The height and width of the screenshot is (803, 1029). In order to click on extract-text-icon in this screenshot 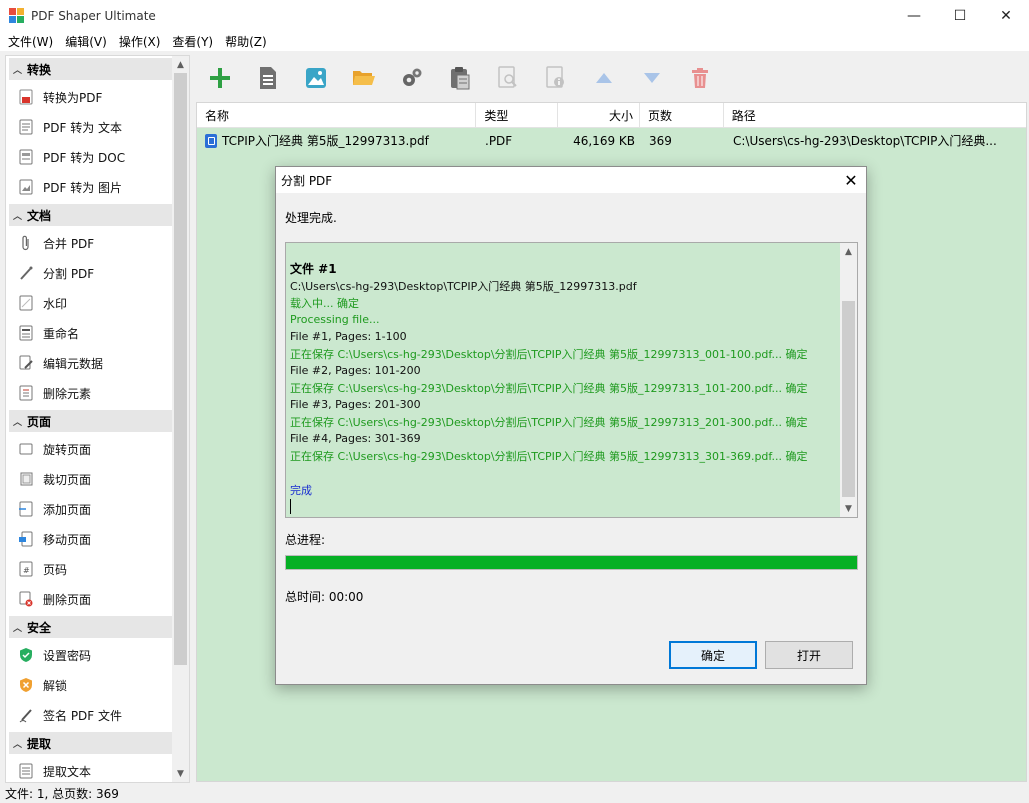, I will do `click(26, 771)`.